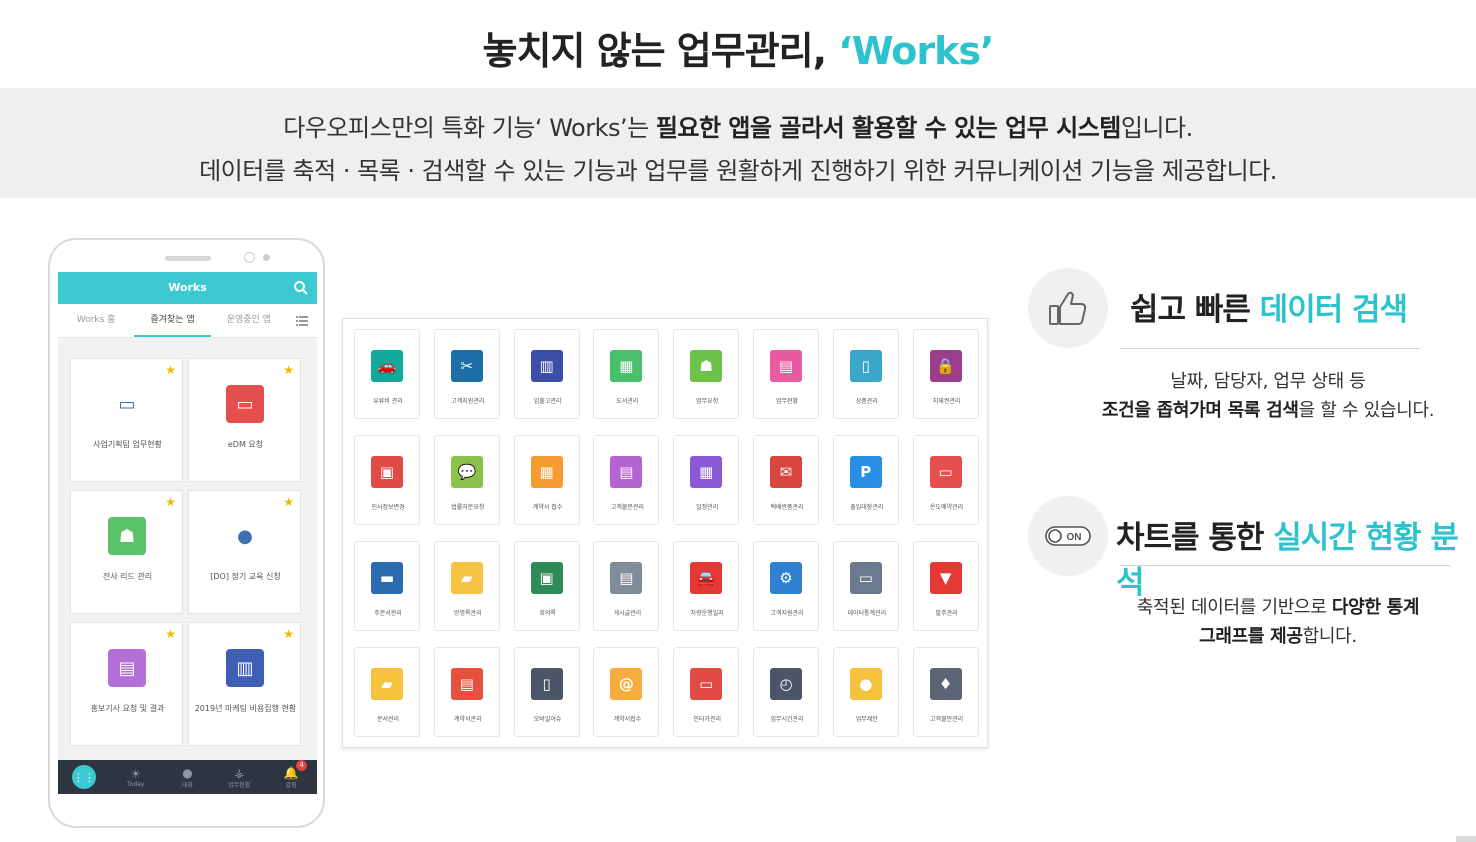 This screenshot has height=842, width=1476. What do you see at coordinates (466, 480) in the screenshot?
I see `app-tile: 💬 법률자문요청` at bounding box center [466, 480].